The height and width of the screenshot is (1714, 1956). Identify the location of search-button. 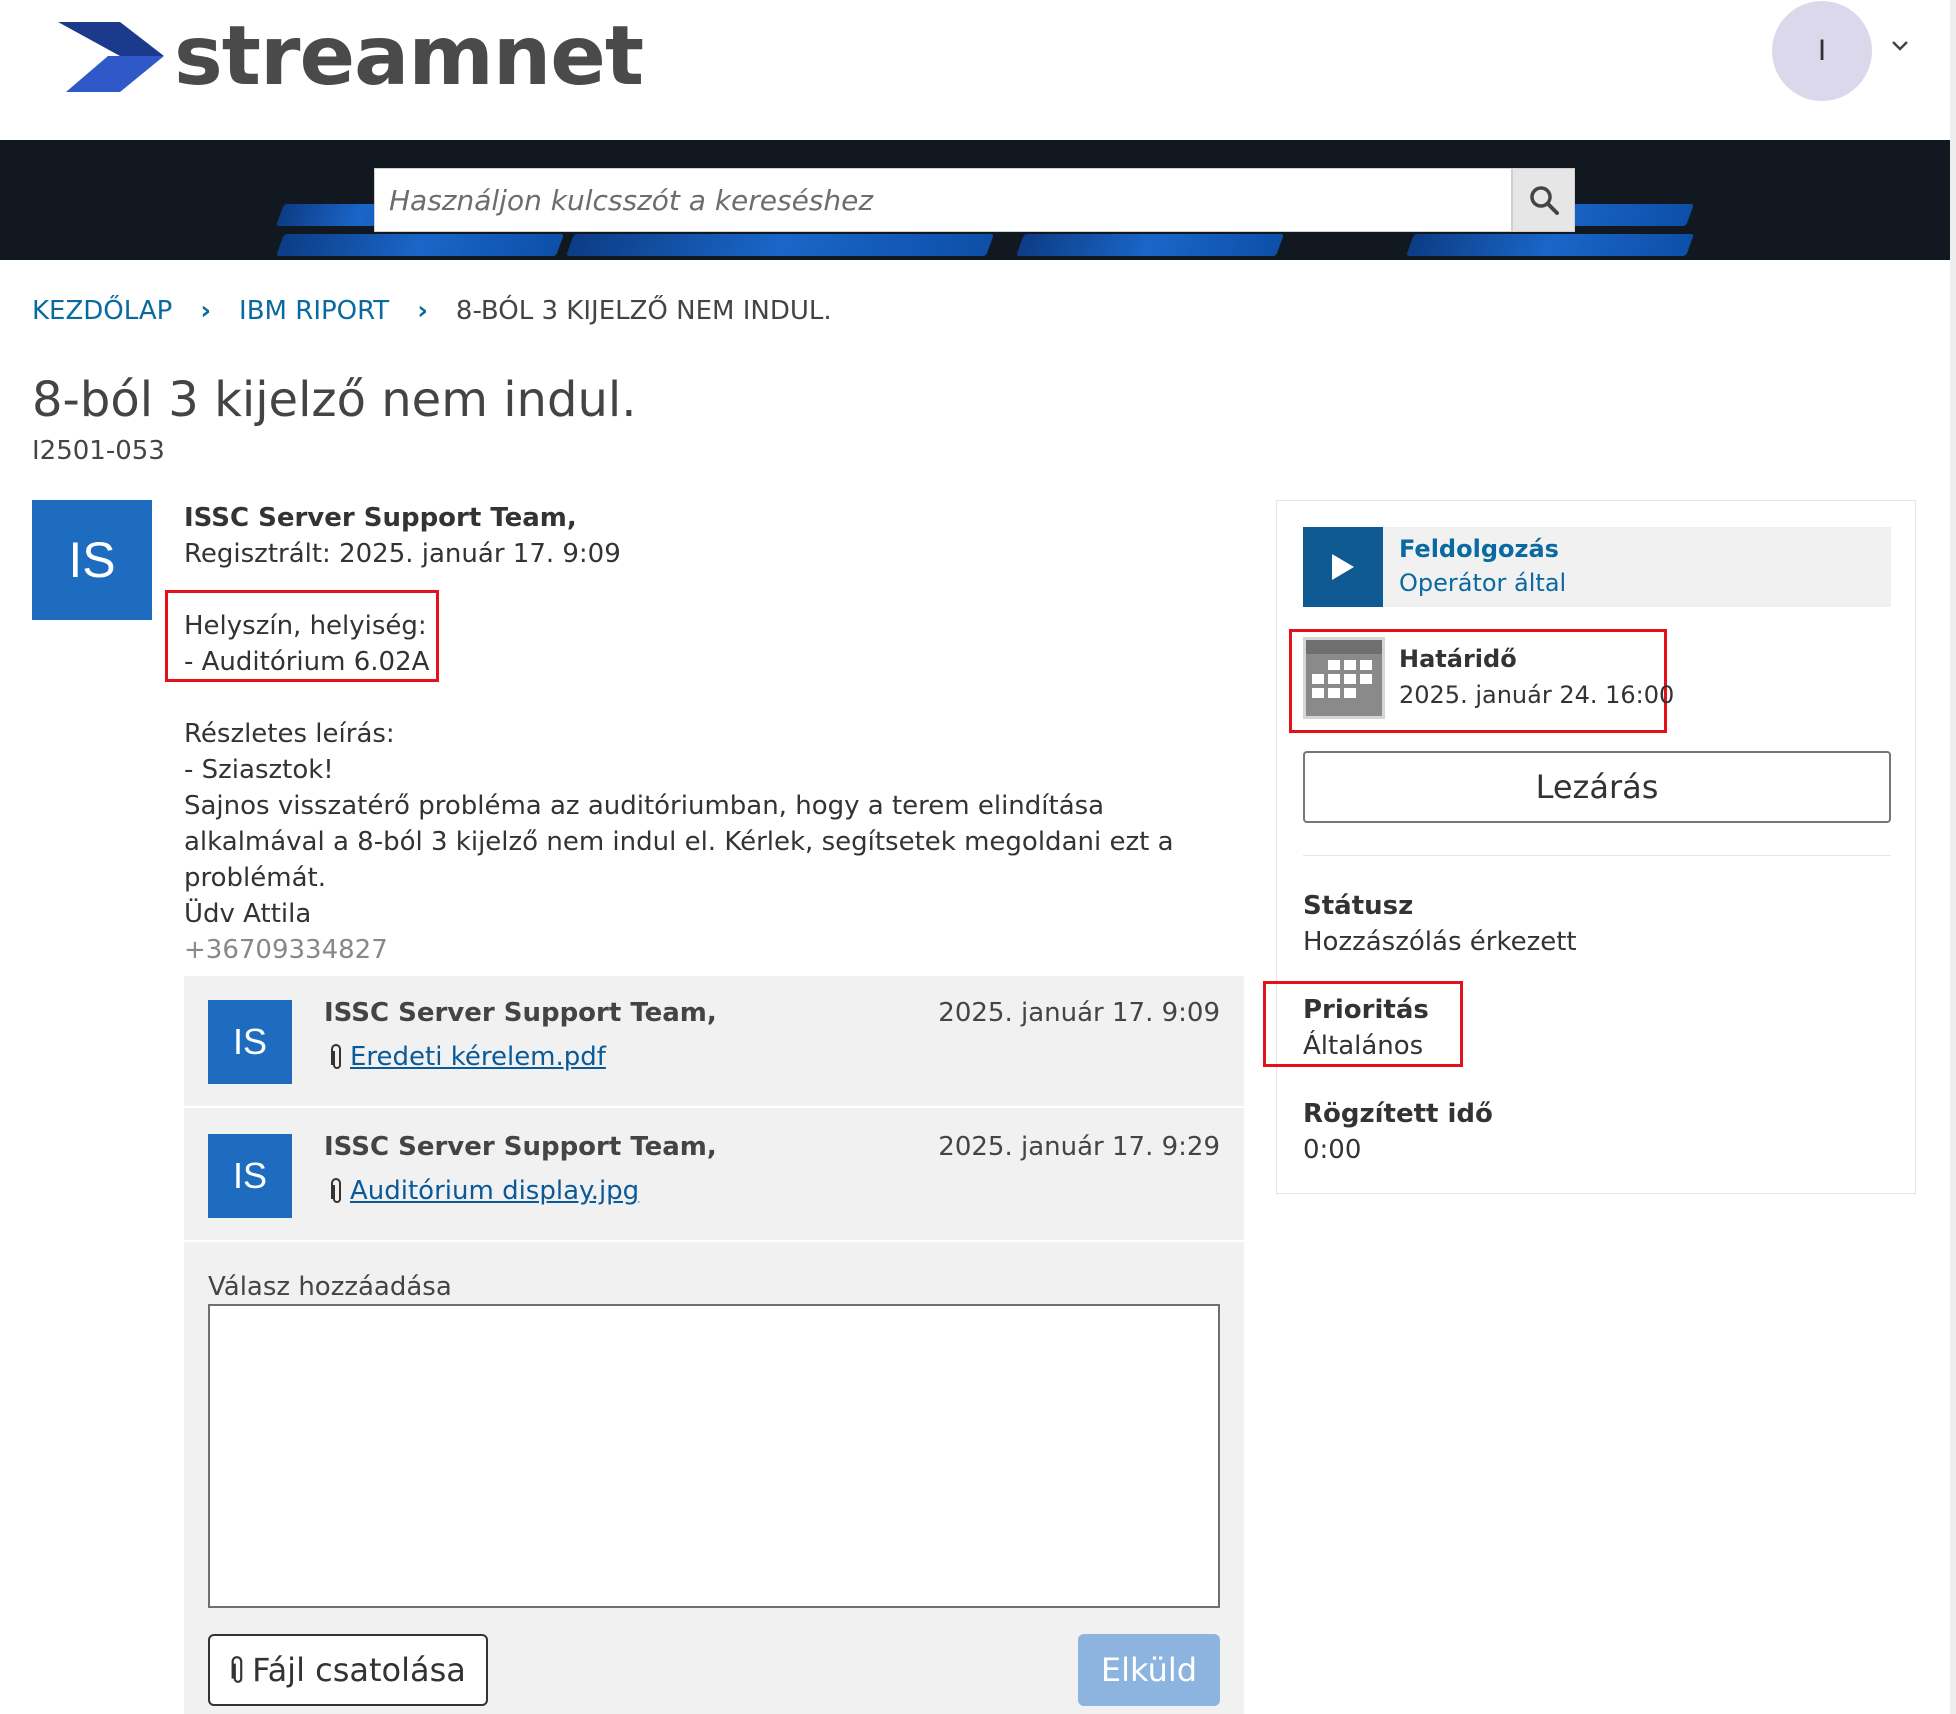
(1543, 200).